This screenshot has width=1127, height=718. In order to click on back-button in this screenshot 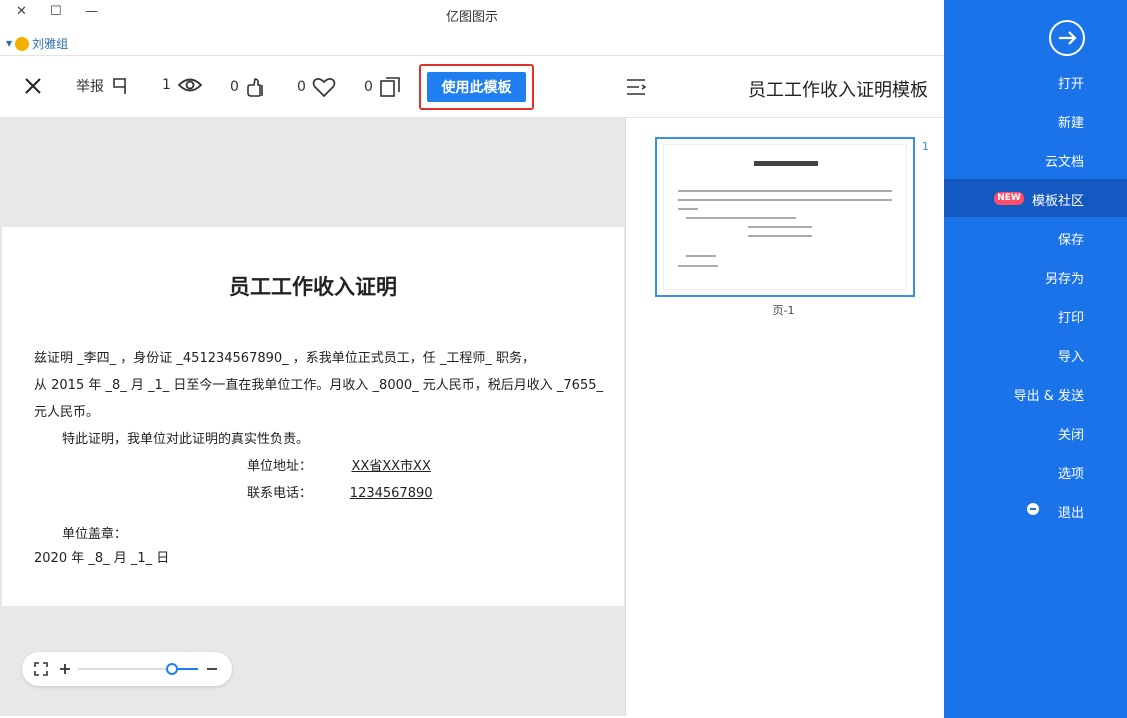, I will do `click(1067, 38)`.